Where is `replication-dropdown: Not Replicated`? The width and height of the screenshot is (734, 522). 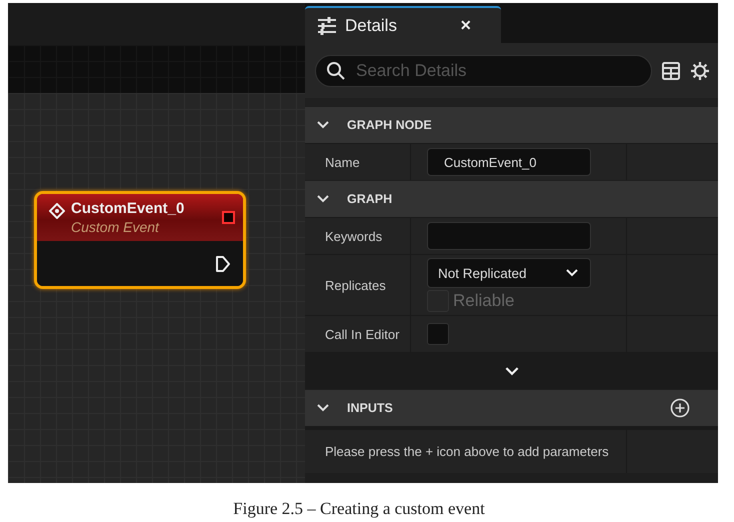 replication-dropdown: Not Replicated is located at coordinates (509, 273).